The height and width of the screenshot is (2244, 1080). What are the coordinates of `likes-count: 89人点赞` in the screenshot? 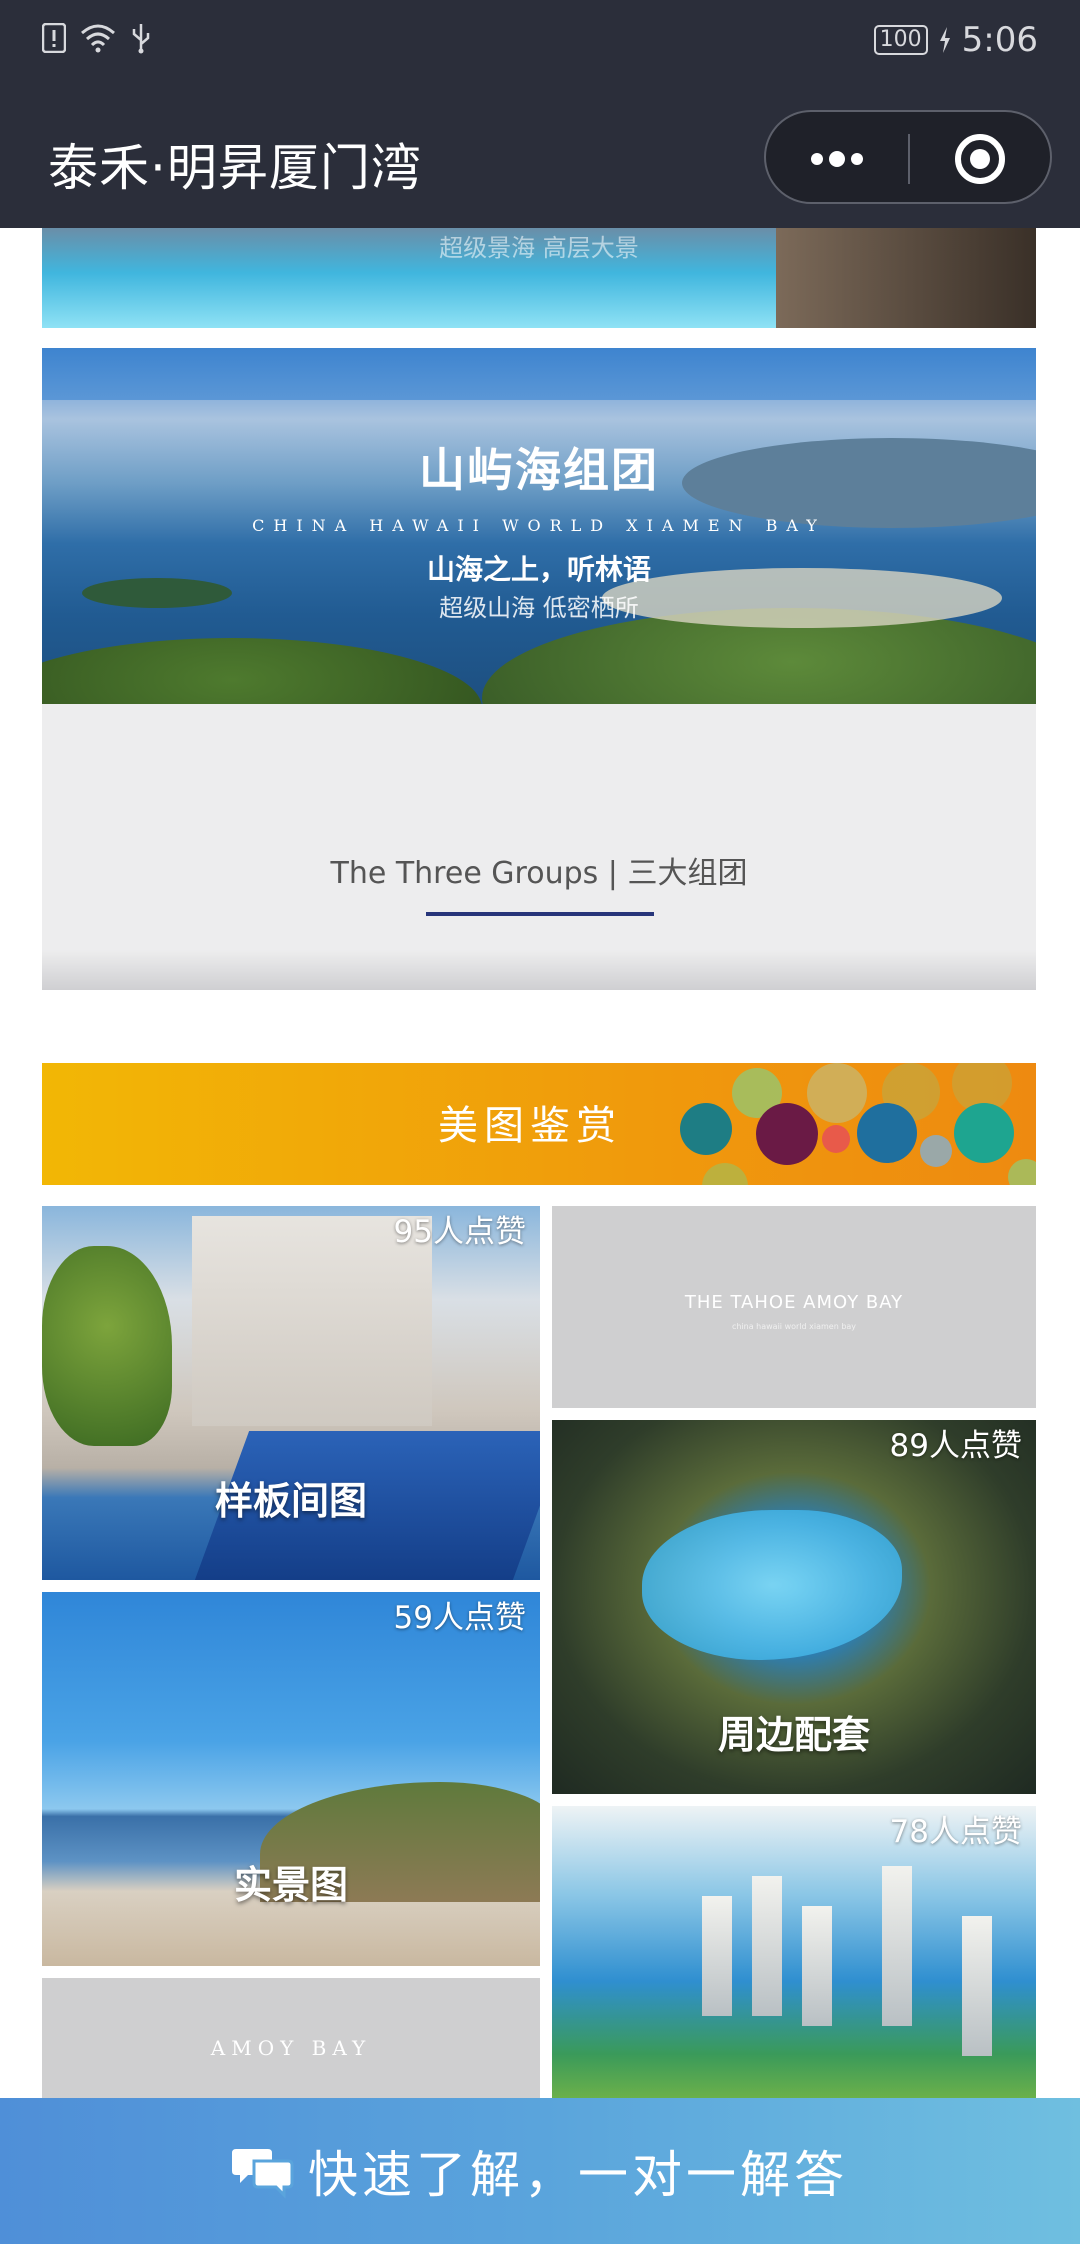 It's located at (955, 1446).